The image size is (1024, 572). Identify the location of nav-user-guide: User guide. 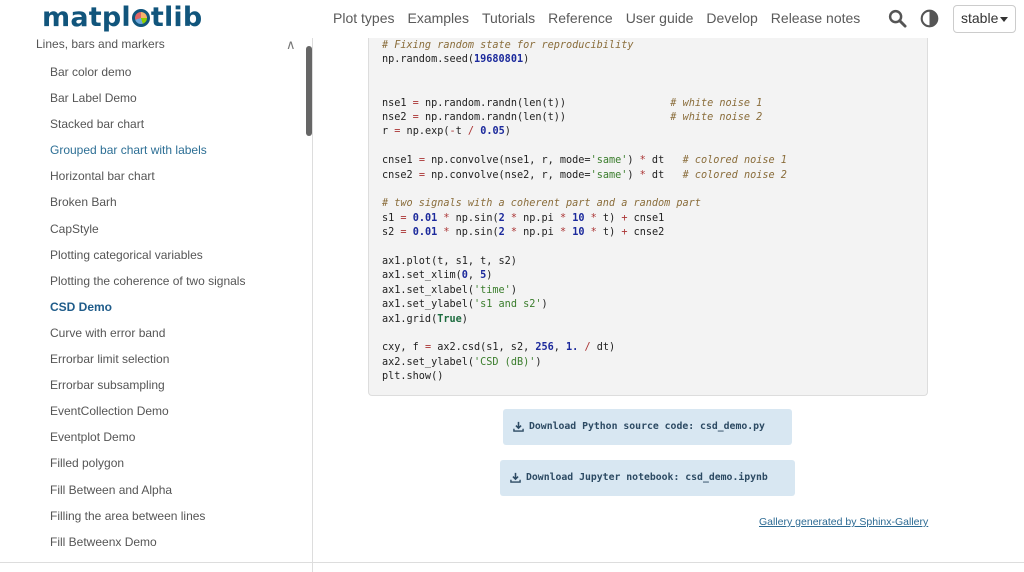
(660, 18).